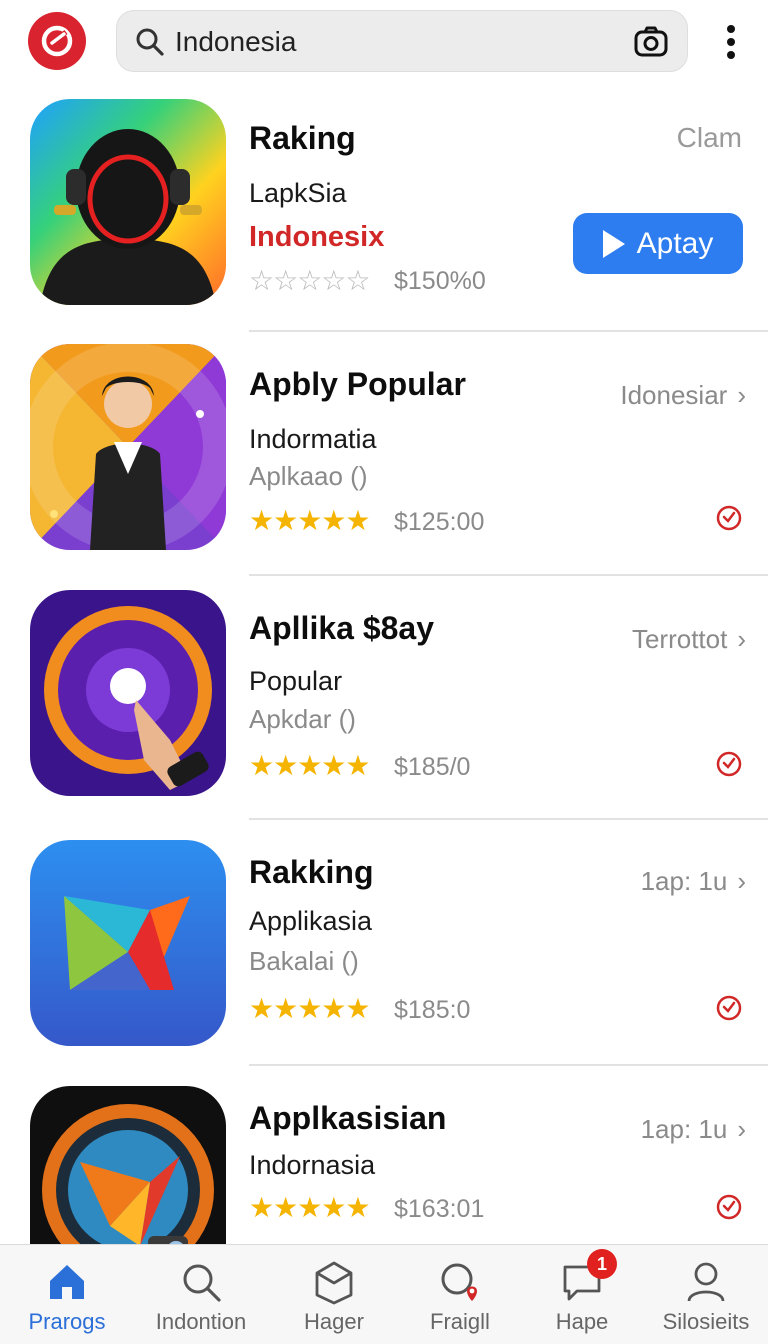 This screenshot has height=1344, width=768. I want to click on app-subtitle-secondary: Apkdar (), so click(302, 719).